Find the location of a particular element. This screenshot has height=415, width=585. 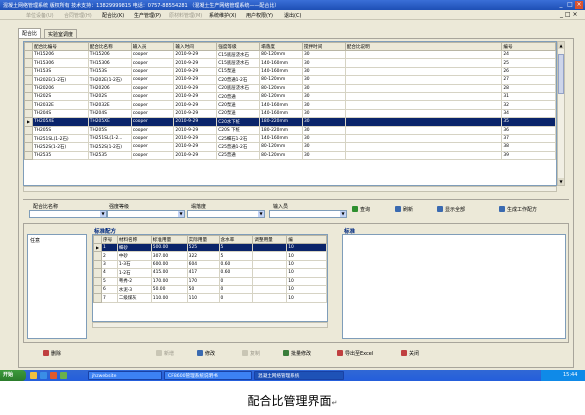

horizontal-scrollbar is located at coordinates (290, 189).